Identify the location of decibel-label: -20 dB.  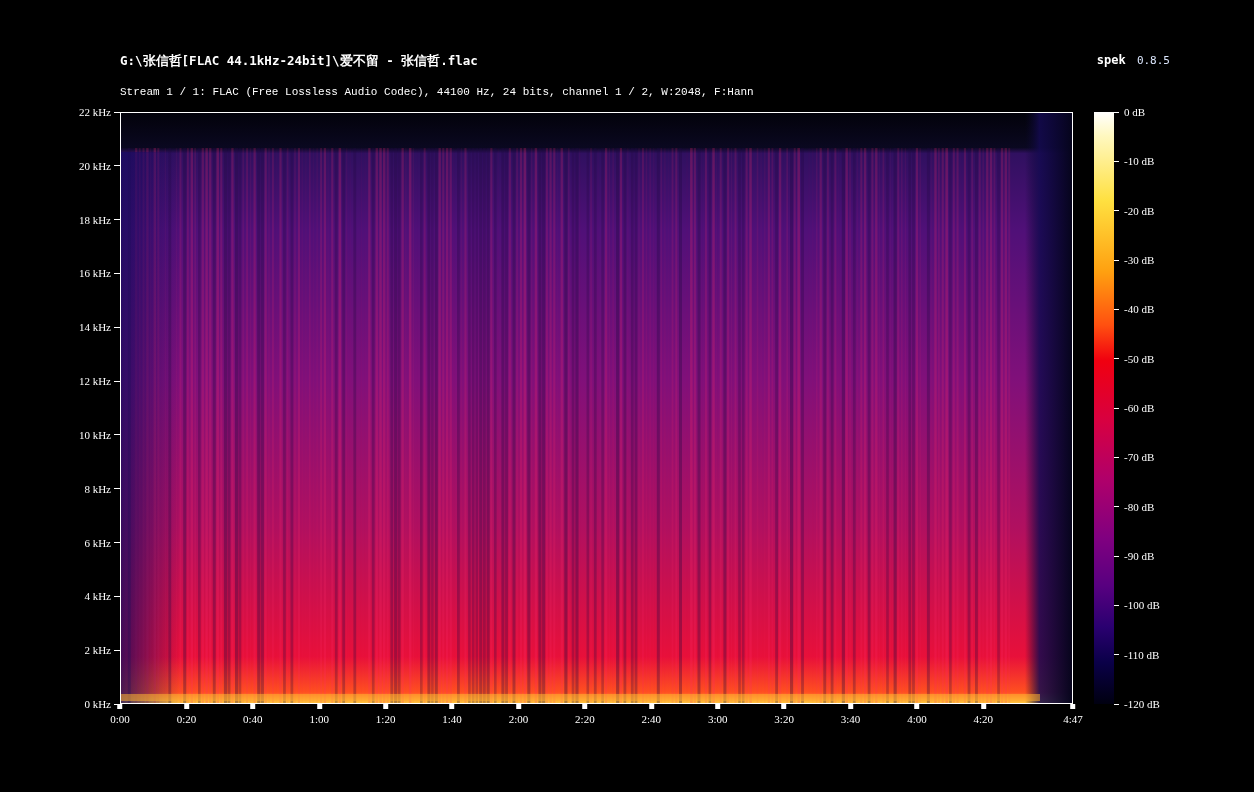
(1139, 210).